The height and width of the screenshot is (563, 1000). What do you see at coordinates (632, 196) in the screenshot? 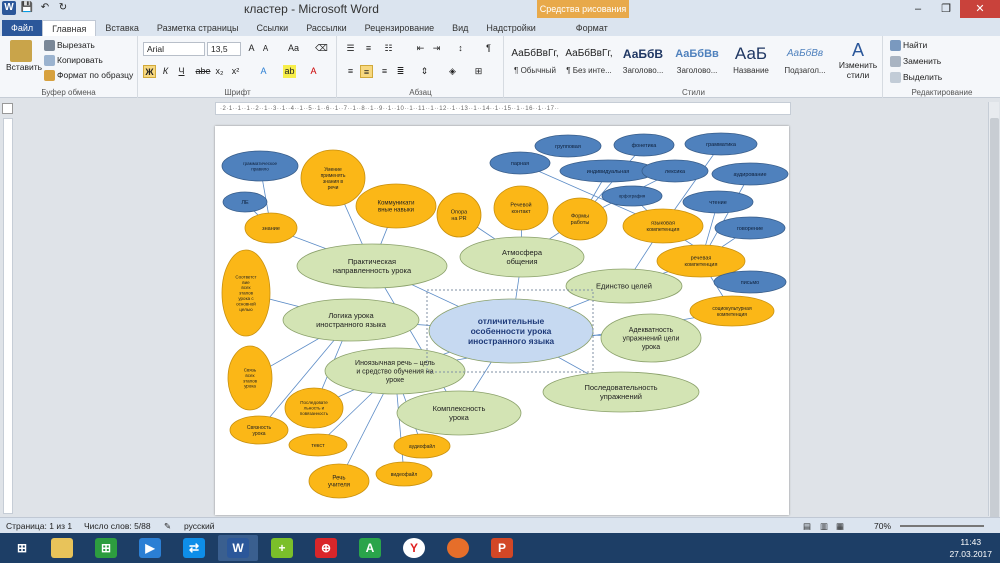
I see `blue-node: орфография` at bounding box center [632, 196].